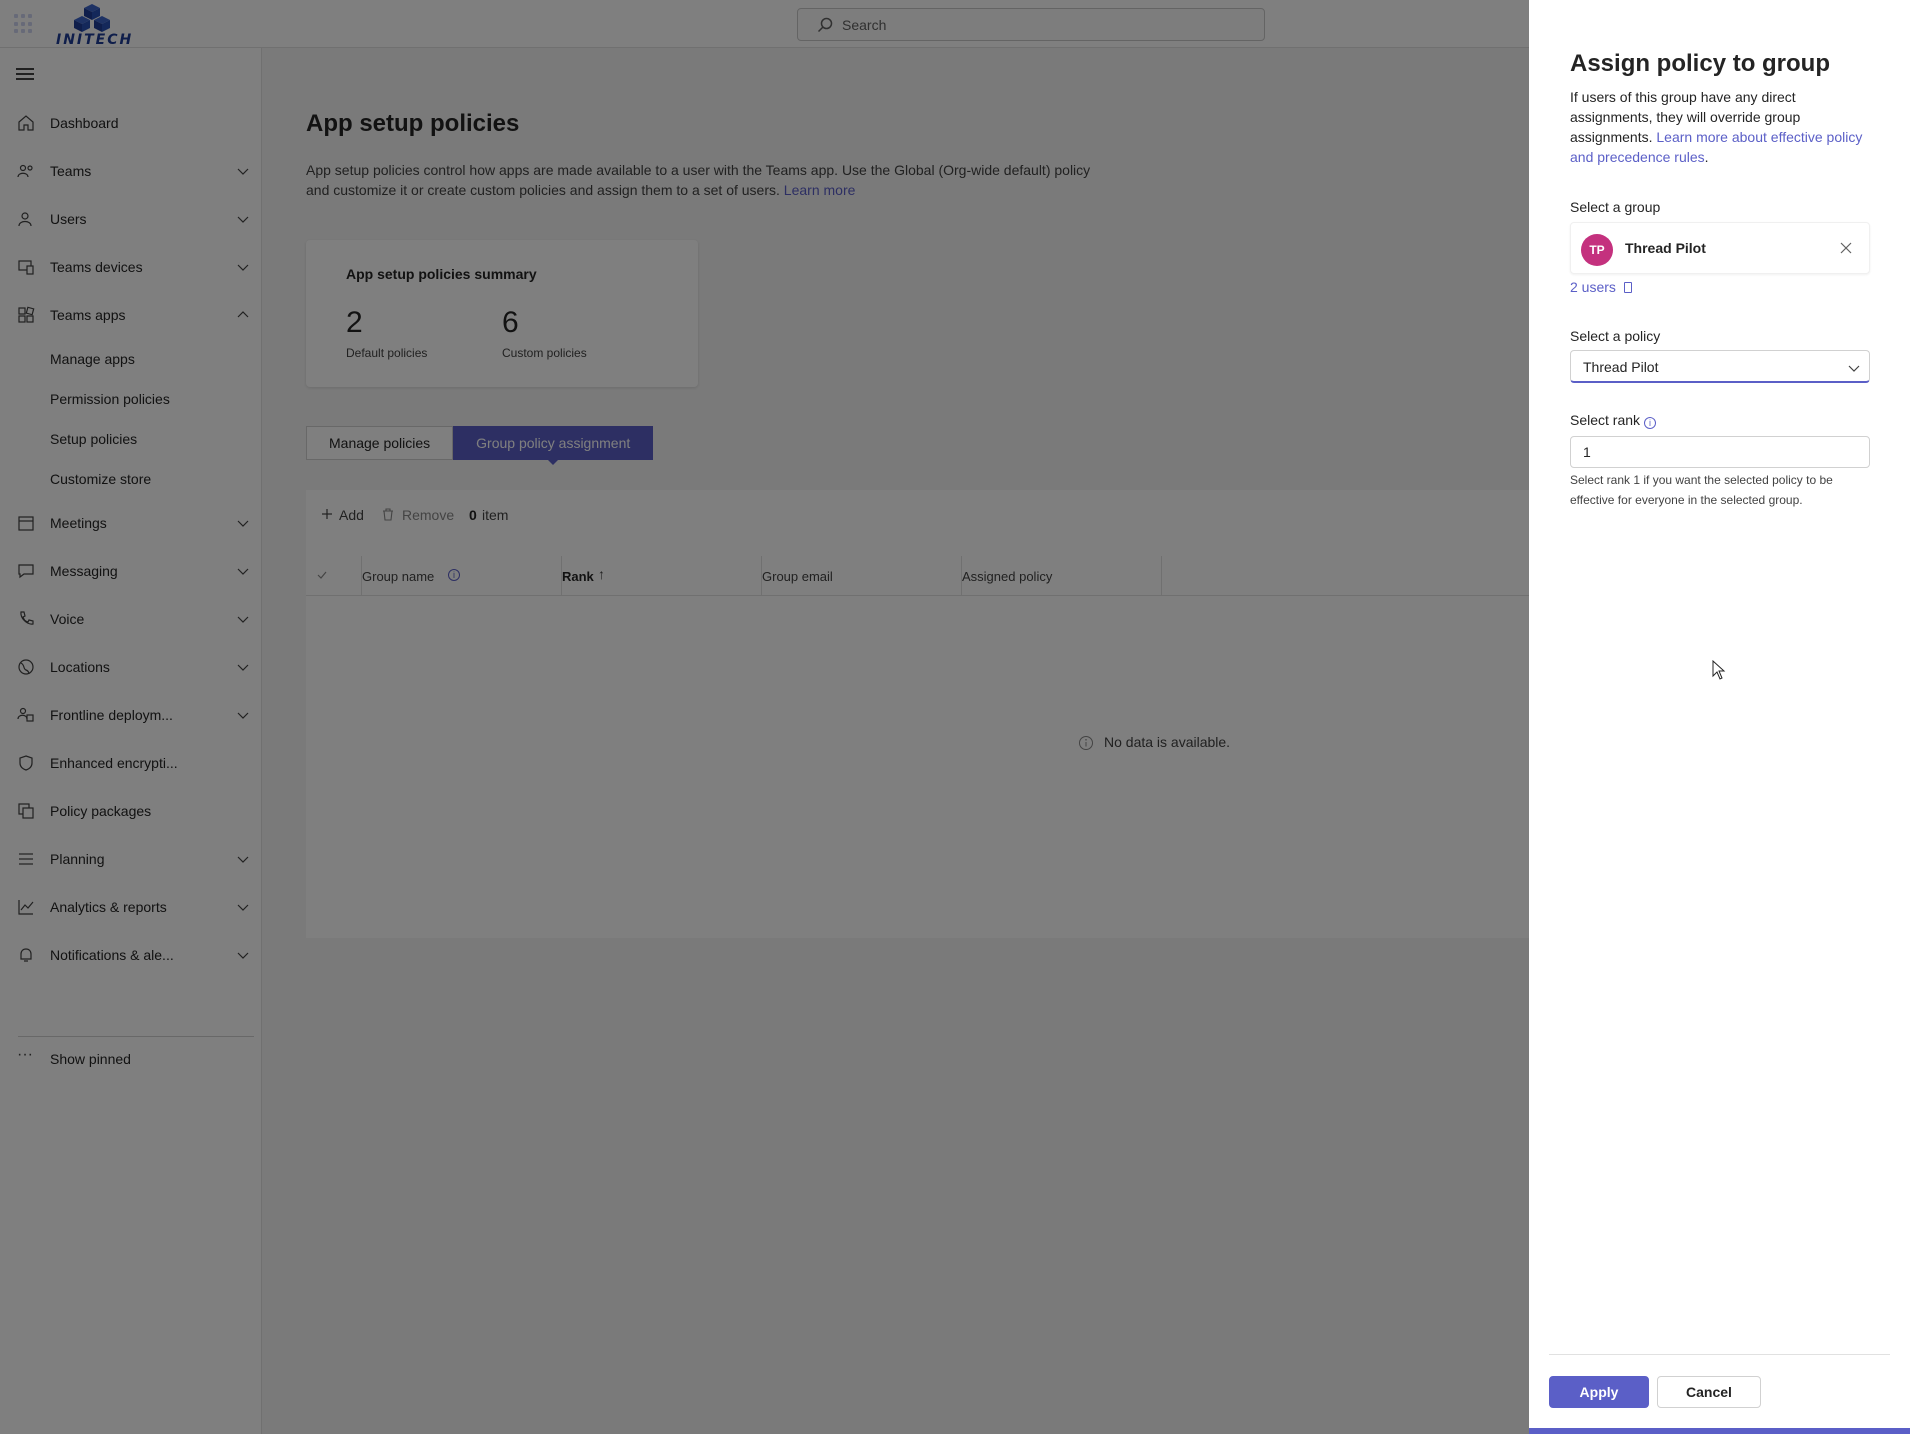  I want to click on policy-dropdown: Thread Pilot, so click(1720, 366).